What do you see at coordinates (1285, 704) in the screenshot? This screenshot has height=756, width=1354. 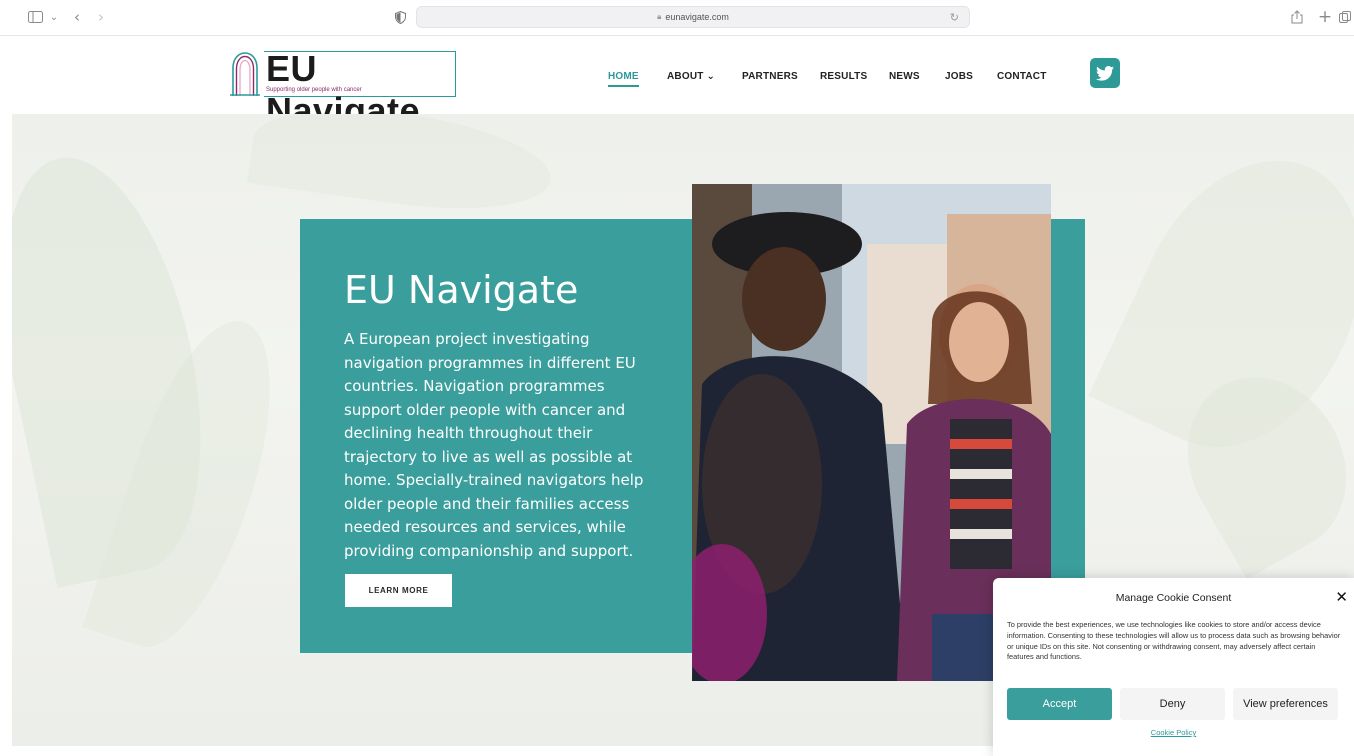 I see `view-preferences-button: View preferences` at bounding box center [1285, 704].